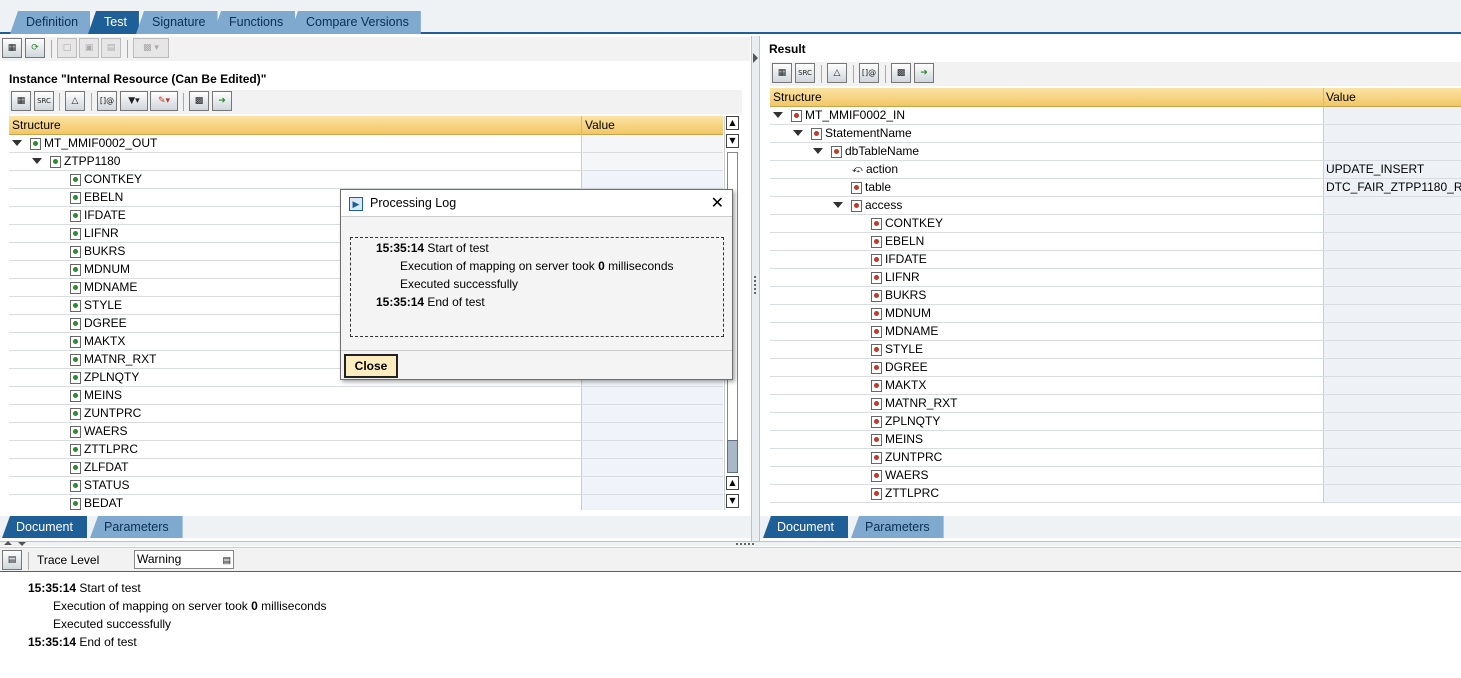 The width and height of the screenshot is (1461, 678). I want to click on splitter-down-arrow-icon, so click(22, 544).